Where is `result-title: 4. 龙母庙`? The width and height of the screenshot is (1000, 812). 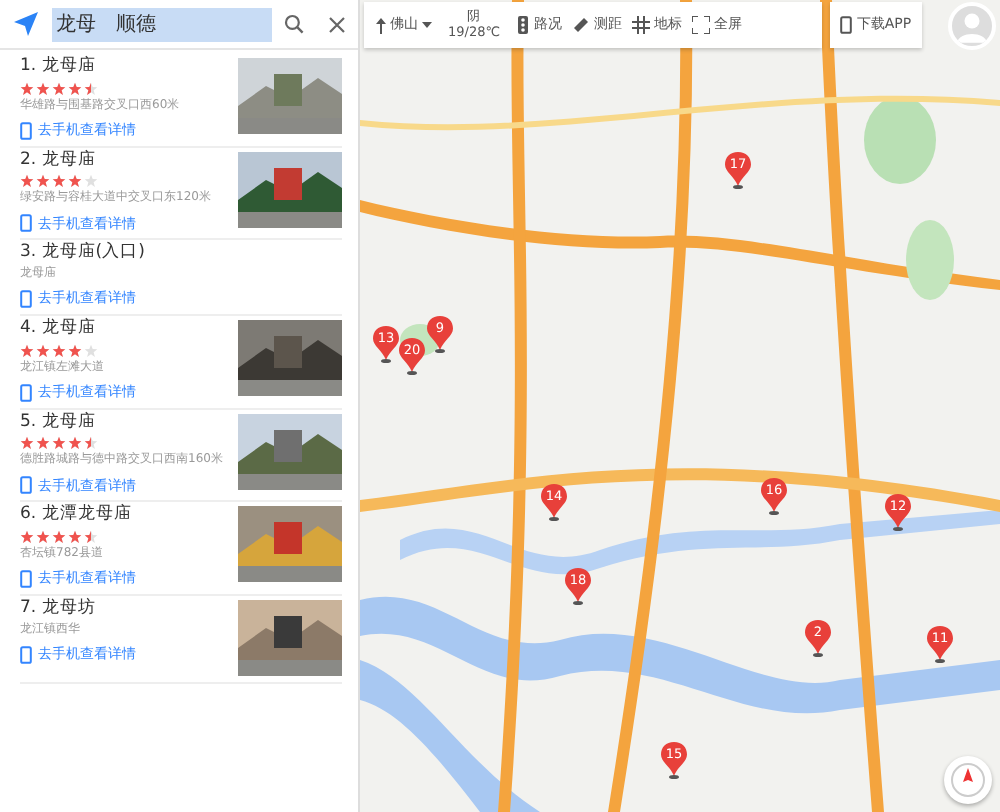
result-title: 4. 龙母庙 is located at coordinates (129, 329).